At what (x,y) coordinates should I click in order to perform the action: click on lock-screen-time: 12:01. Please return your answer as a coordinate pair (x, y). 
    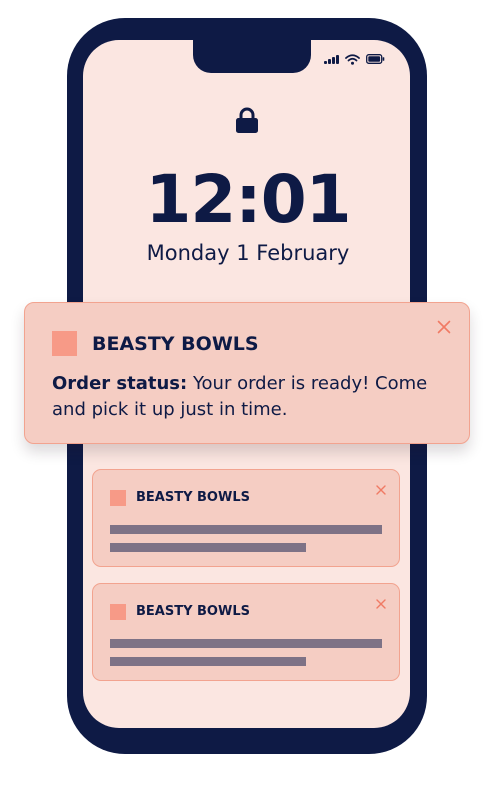
    Looking at the image, I should click on (248, 199).